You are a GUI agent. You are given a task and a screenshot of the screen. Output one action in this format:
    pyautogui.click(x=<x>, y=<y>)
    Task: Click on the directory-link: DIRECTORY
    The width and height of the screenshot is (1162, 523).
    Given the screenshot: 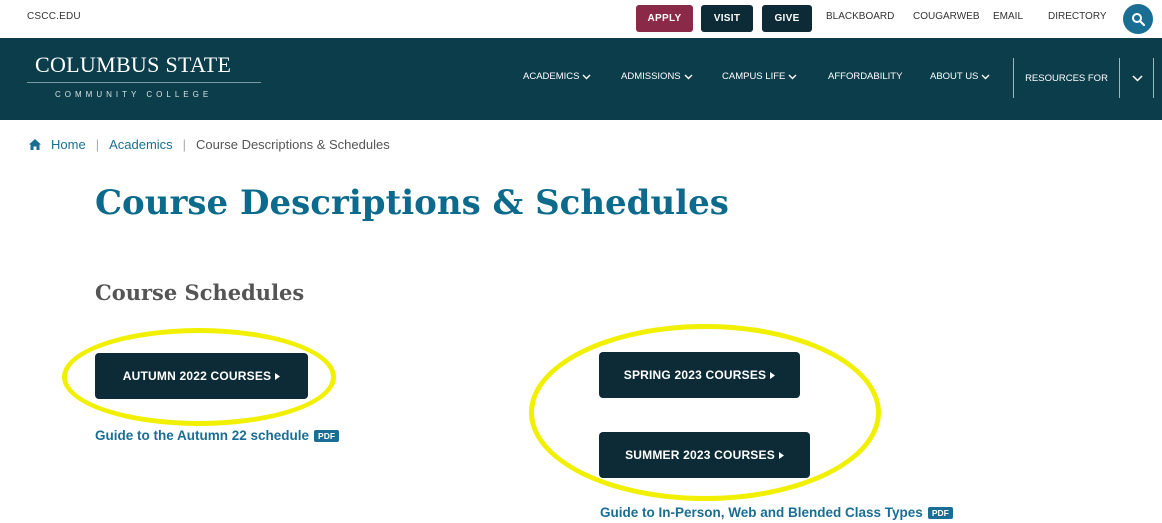 What is the action you would take?
    pyautogui.click(x=1077, y=16)
    